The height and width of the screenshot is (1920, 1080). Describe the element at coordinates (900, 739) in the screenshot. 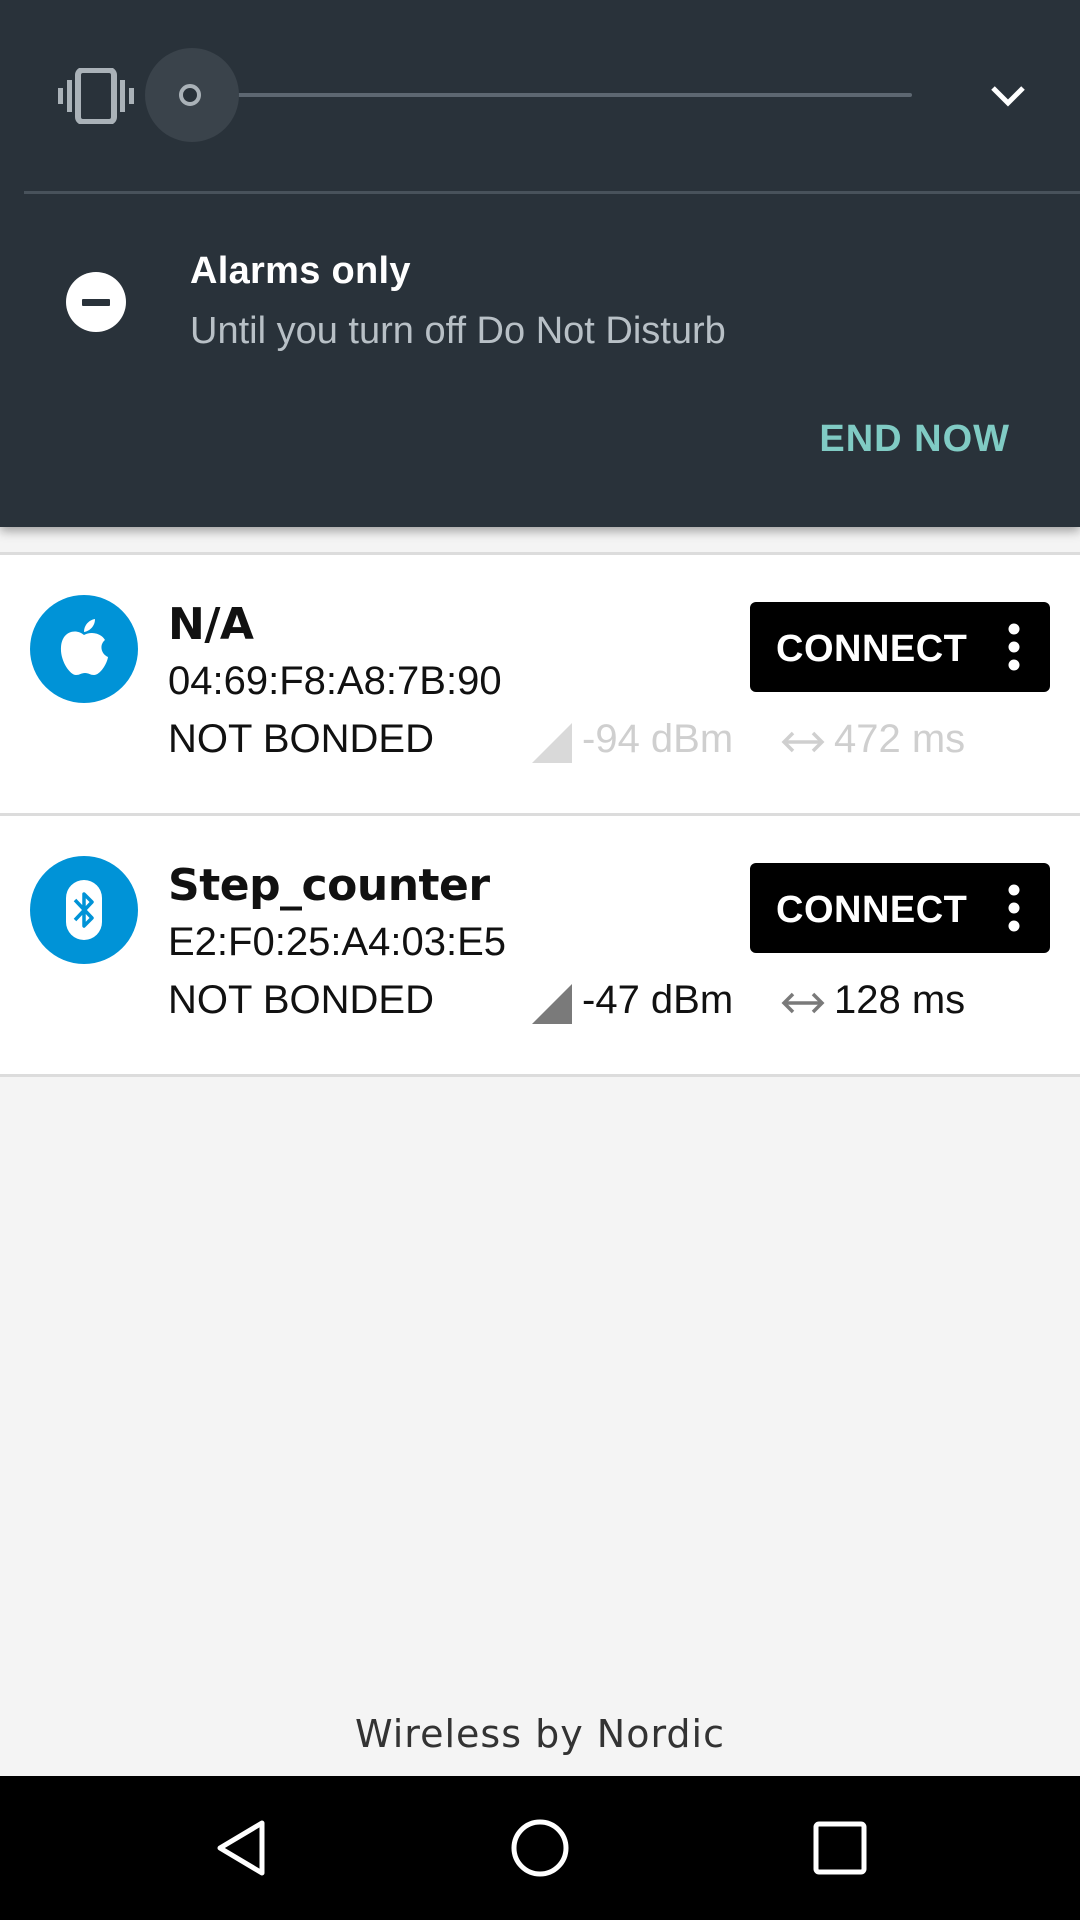

I see `advertising-interval: 472 ms` at that location.